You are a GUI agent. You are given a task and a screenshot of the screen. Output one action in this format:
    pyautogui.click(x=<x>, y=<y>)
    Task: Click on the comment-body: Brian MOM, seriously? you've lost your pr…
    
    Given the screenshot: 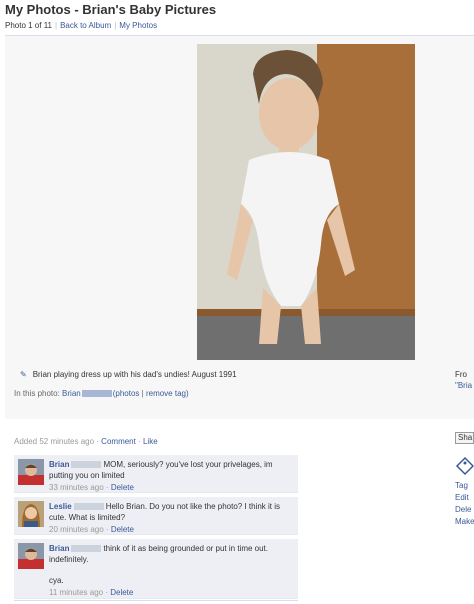 What is the action you would take?
    pyautogui.click(x=171, y=476)
    